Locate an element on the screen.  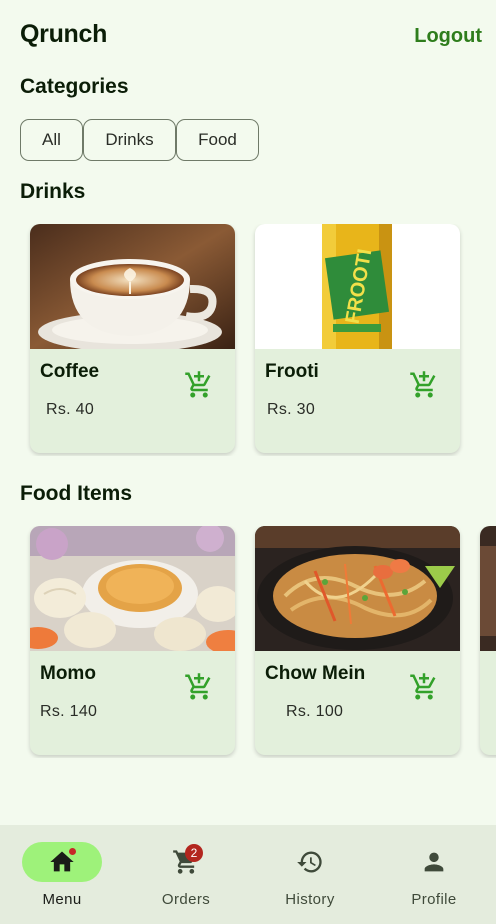
chip-drinks: Drinks is located at coordinates (129, 140).